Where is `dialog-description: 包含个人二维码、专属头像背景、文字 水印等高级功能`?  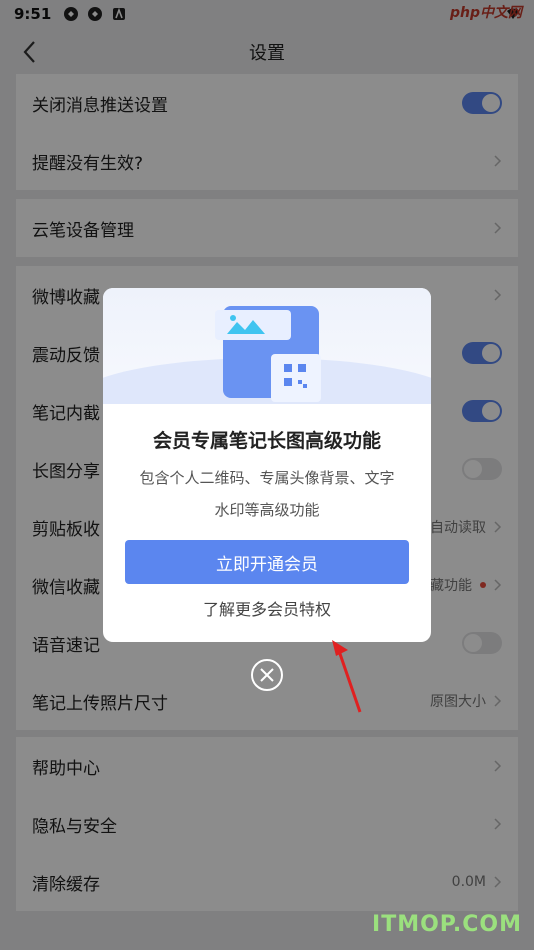
dialog-description: 包含个人二维码、专属头像背景、文字 水印等高级功能 is located at coordinates (267, 494).